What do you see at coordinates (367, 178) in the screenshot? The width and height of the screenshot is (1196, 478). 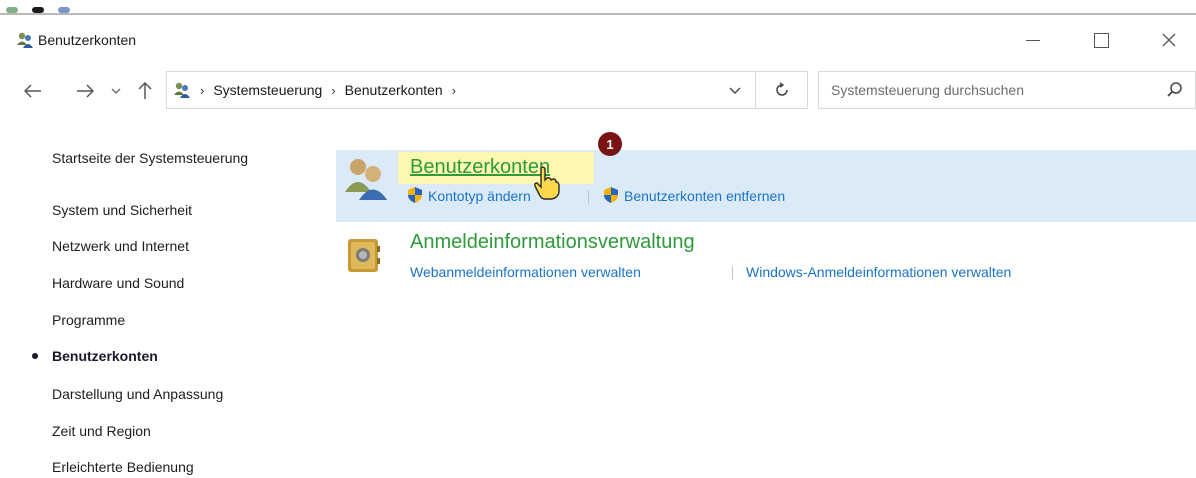 I see `user-accounts-icon` at bounding box center [367, 178].